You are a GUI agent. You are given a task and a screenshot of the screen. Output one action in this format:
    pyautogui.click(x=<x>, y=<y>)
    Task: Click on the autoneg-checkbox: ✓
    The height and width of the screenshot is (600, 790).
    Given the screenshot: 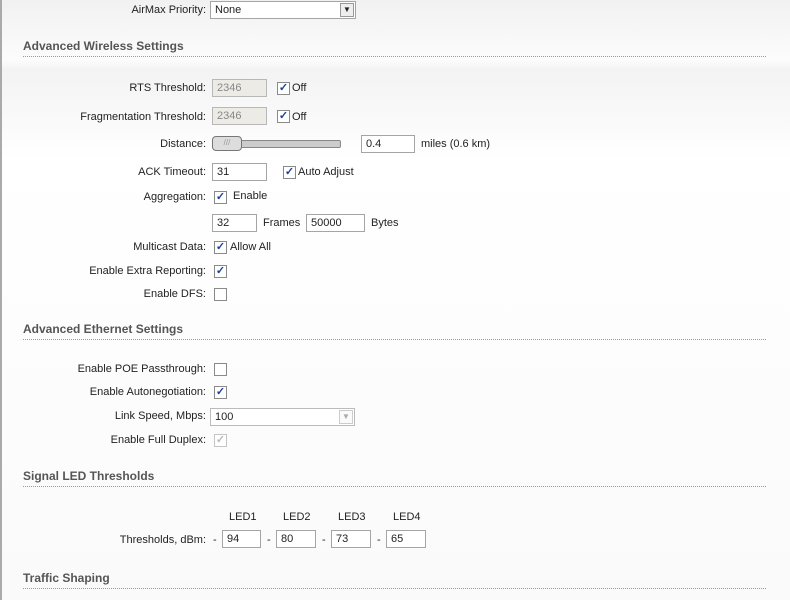 What is the action you would take?
    pyautogui.click(x=220, y=392)
    